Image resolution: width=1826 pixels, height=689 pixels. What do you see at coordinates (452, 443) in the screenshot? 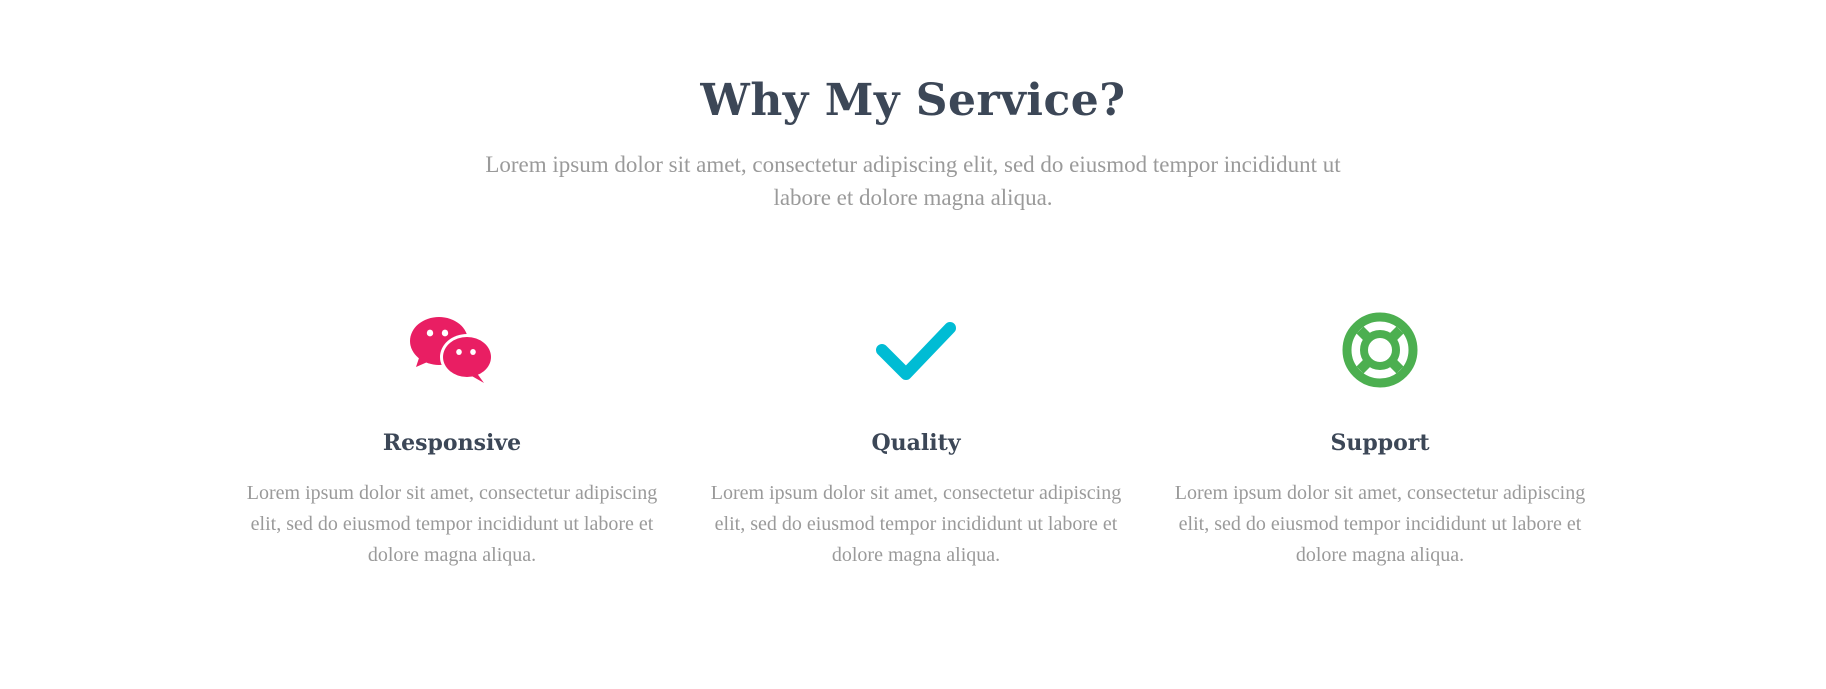
I see `feature-title: Responsive` at bounding box center [452, 443].